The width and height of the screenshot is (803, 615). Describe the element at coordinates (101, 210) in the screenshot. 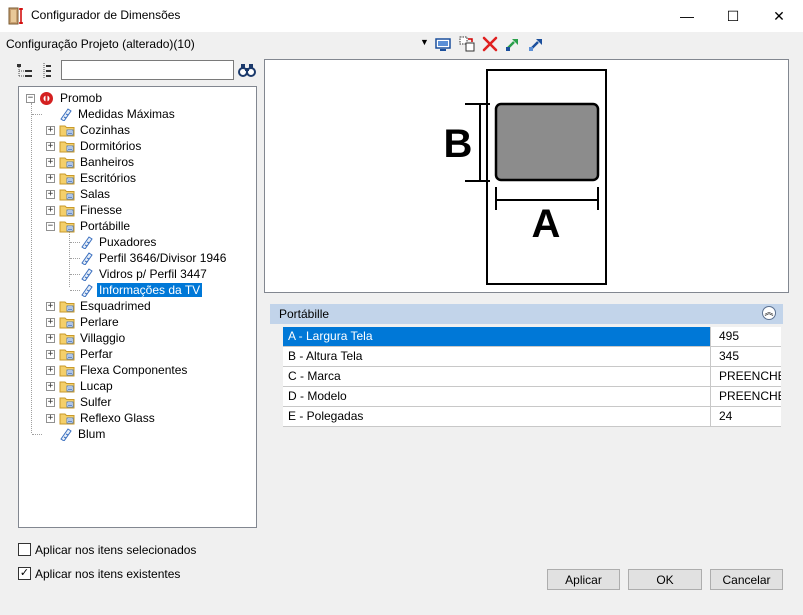

I see `tree-item-label: Finesse` at that location.